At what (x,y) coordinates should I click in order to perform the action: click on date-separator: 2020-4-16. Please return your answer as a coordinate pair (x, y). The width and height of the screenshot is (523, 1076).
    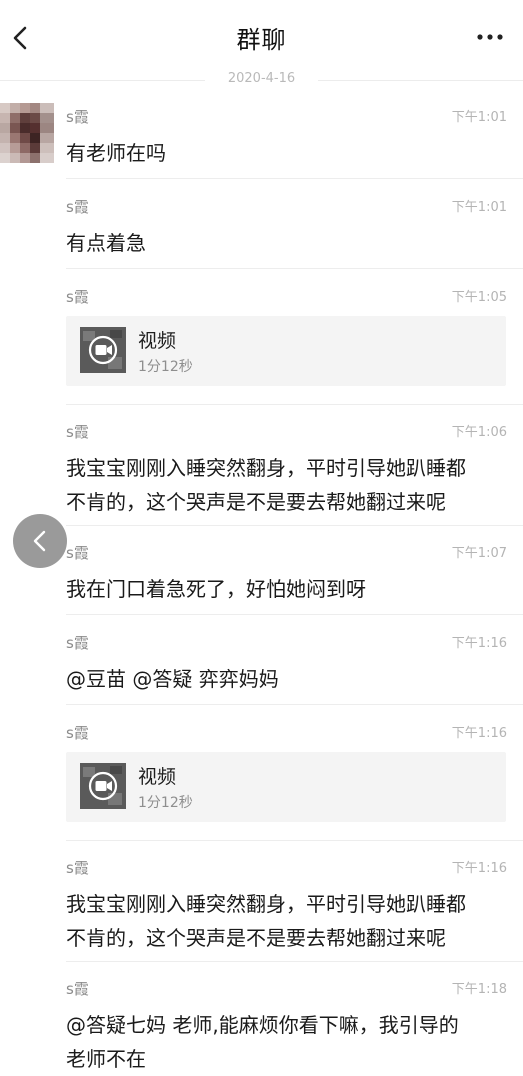
    Looking at the image, I should click on (261, 81).